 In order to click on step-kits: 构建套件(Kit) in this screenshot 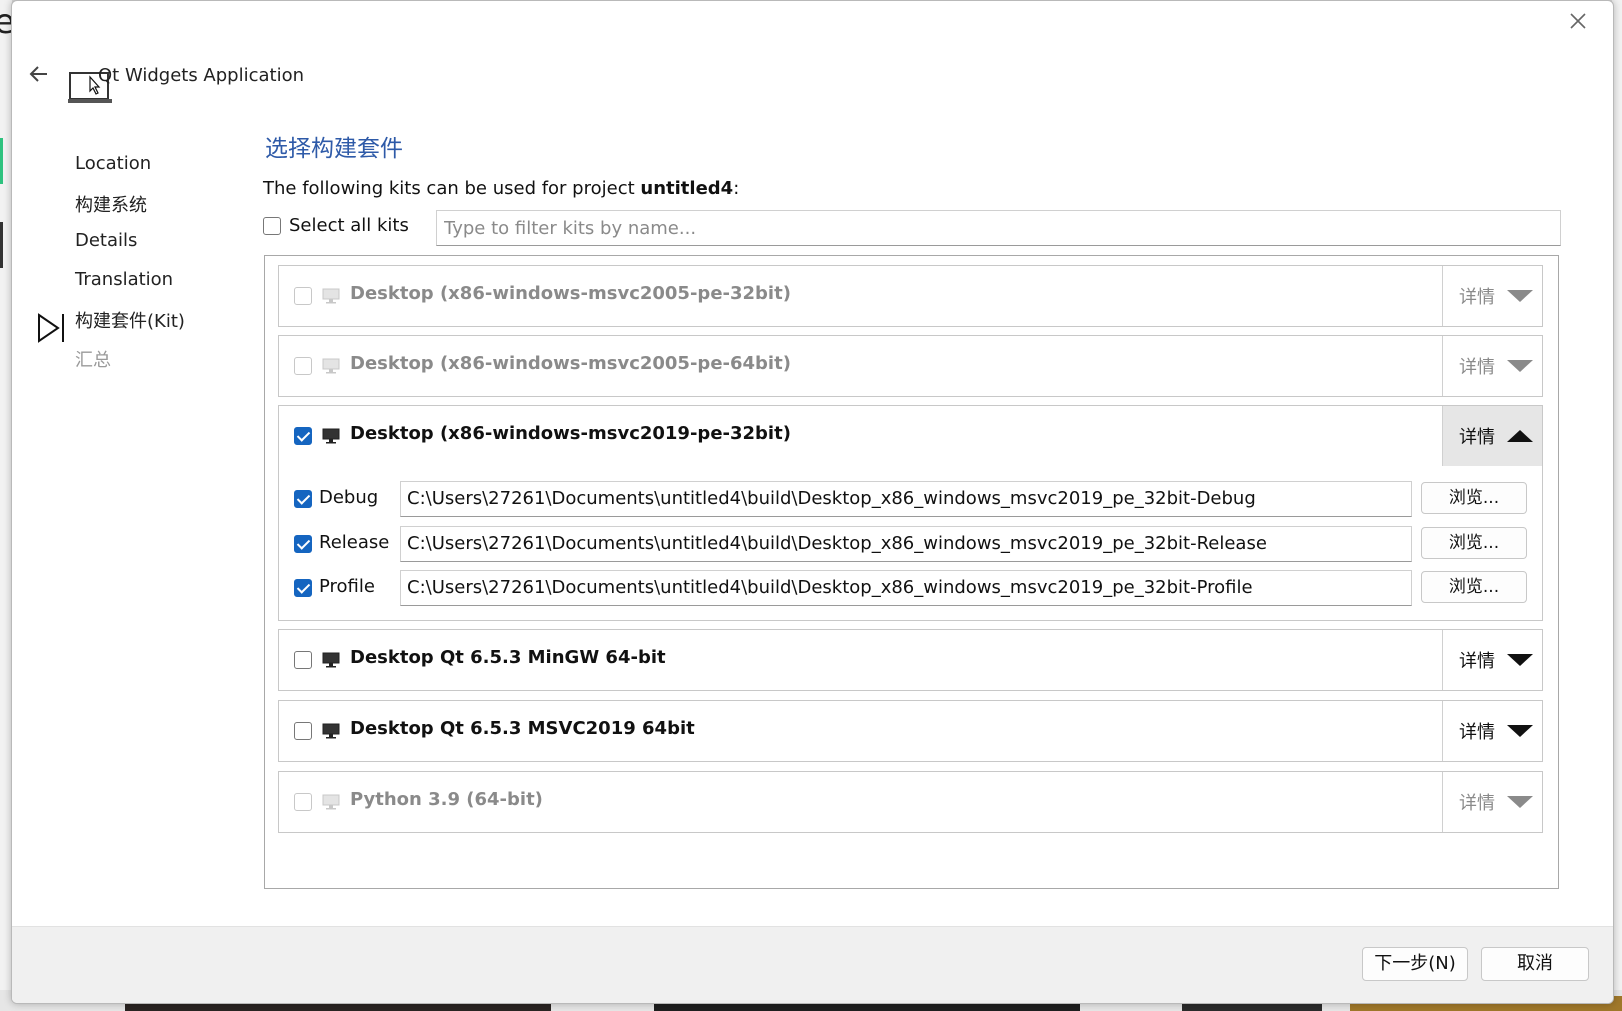, I will do `click(130, 321)`.